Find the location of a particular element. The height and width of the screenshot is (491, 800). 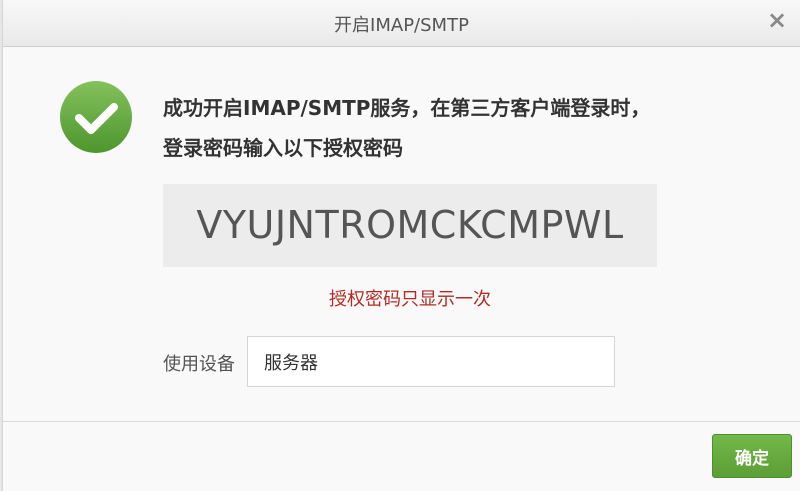

dialog-titlebar: 开启IMAP/SMTP × is located at coordinates (401, 23).